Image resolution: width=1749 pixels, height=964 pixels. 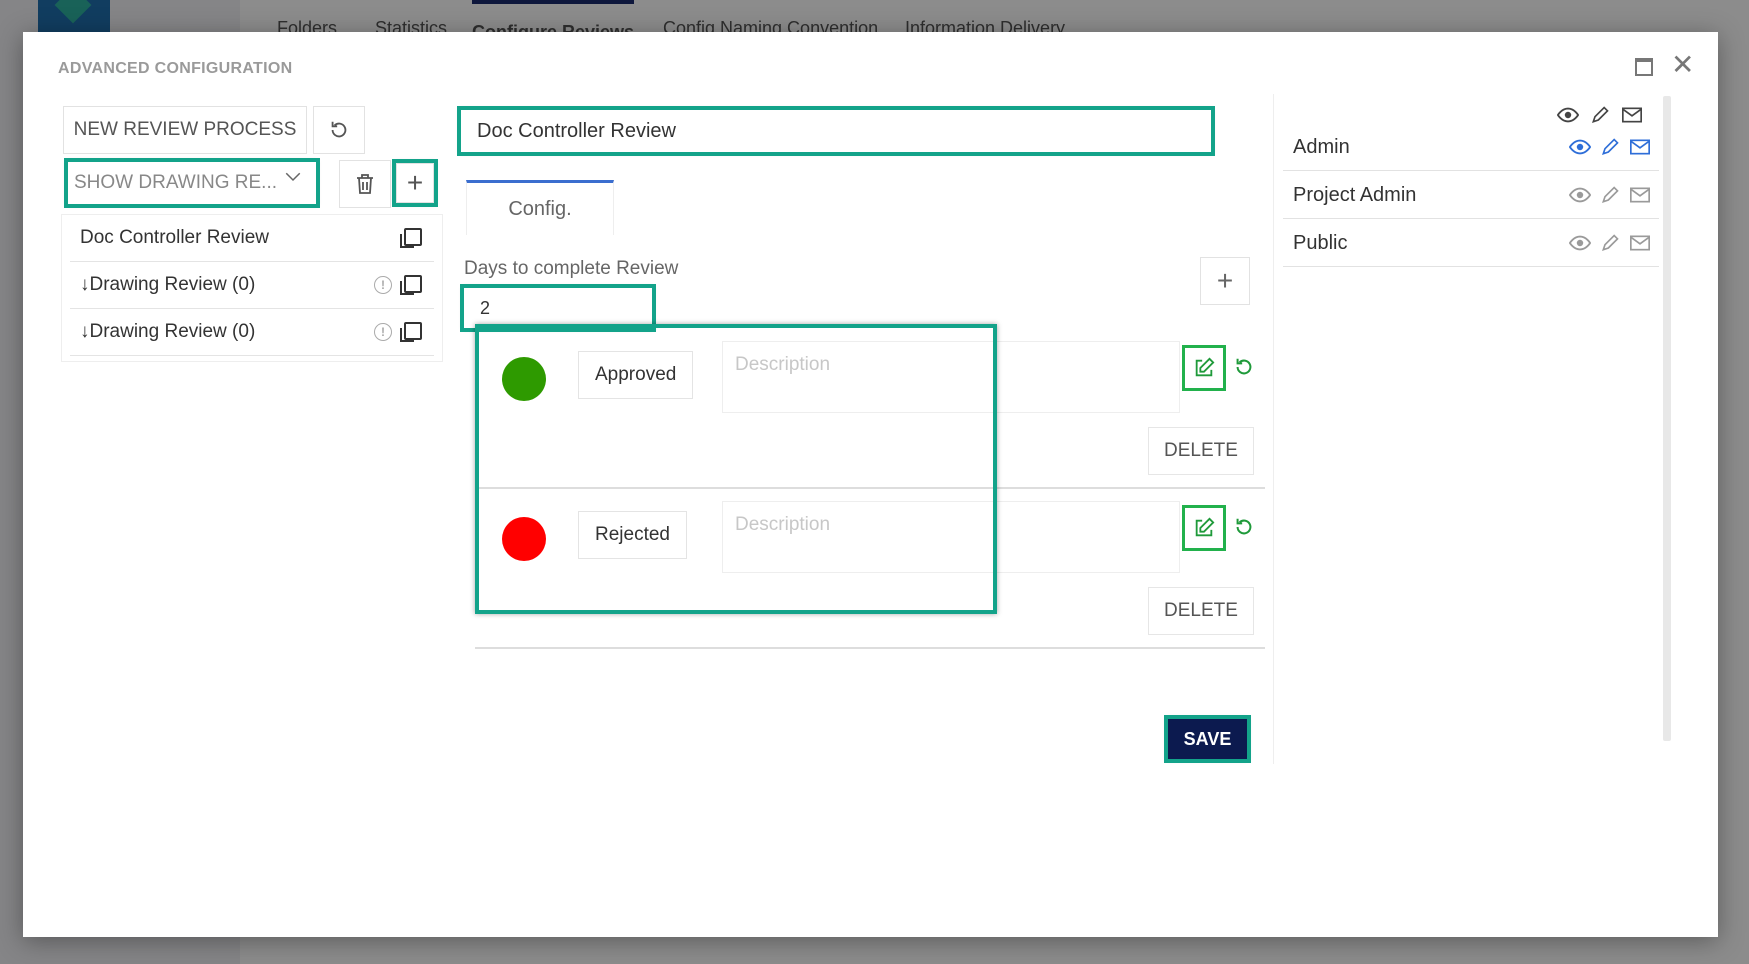 I want to click on role-row-public: Public, so click(x=1471, y=243).